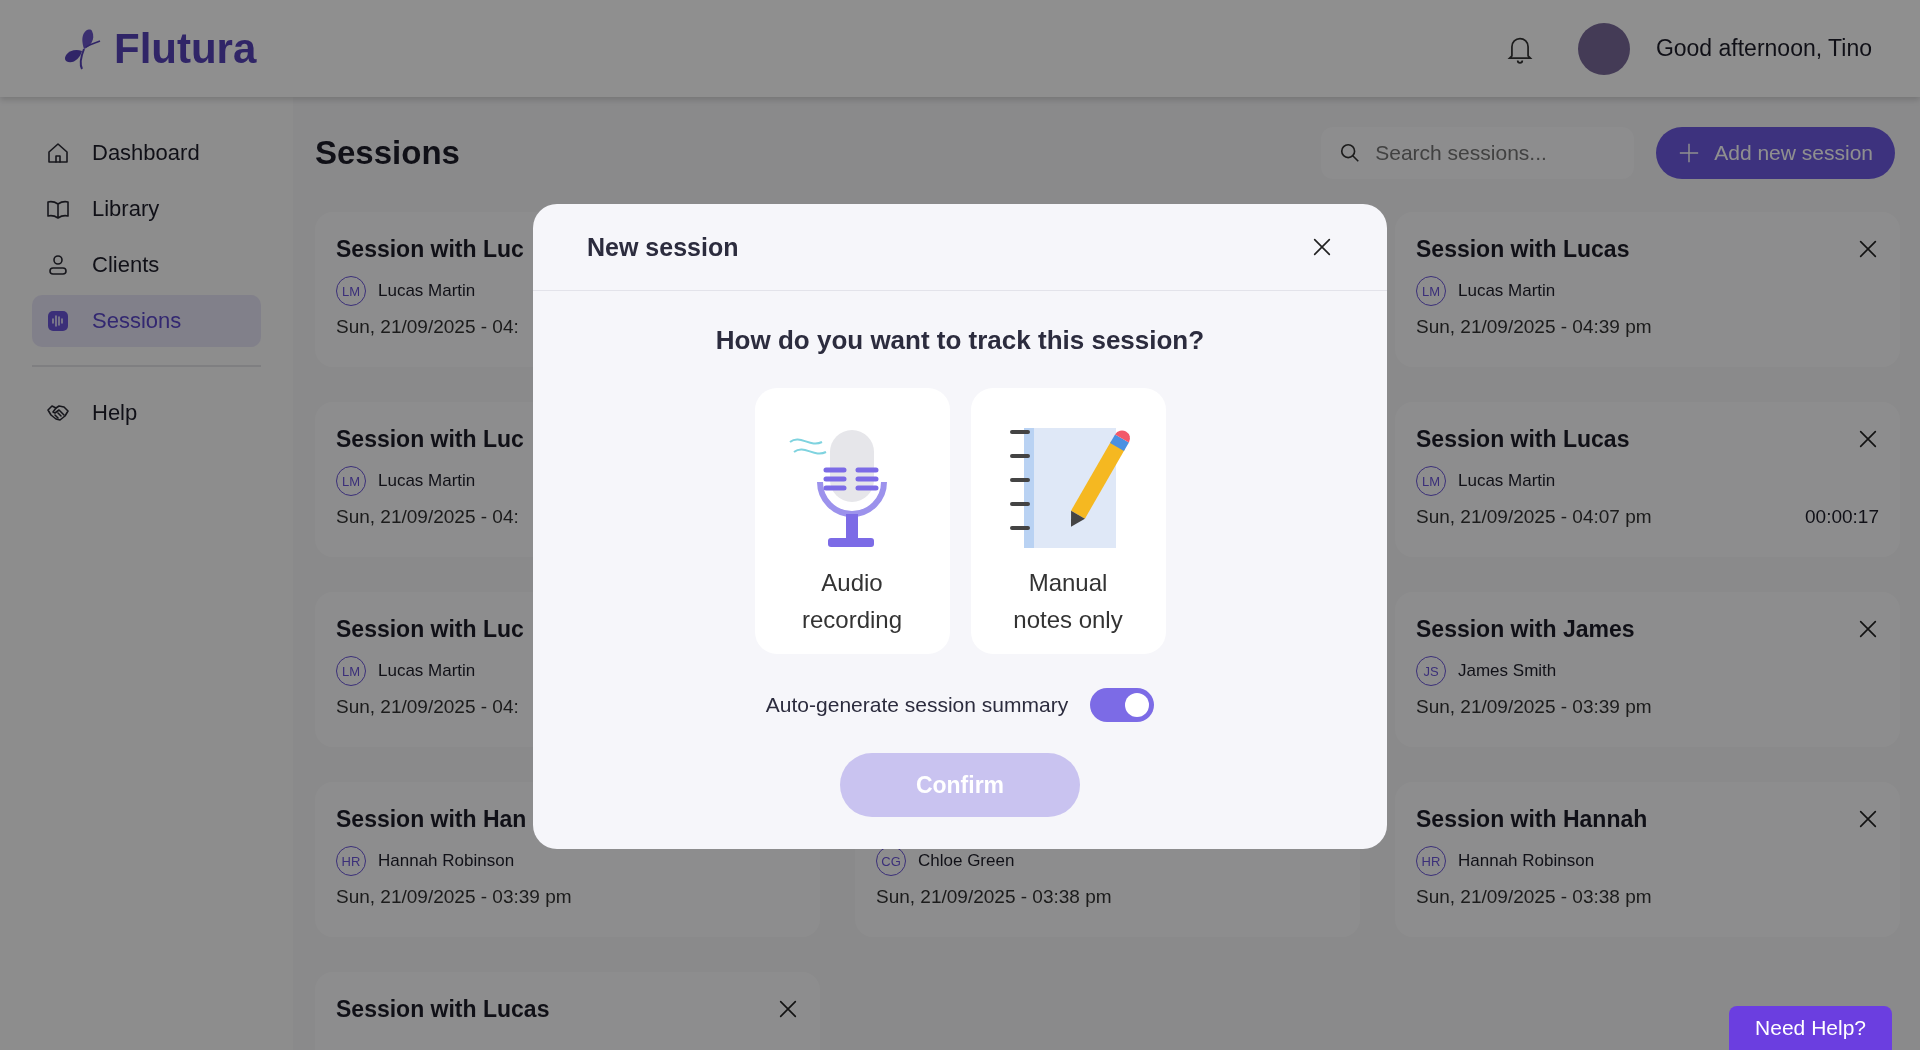  What do you see at coordinates (1763, 48) in the screenshot?
I see `greeting-text: Good afternoon, Tino` at bounding box center [1763, 48].